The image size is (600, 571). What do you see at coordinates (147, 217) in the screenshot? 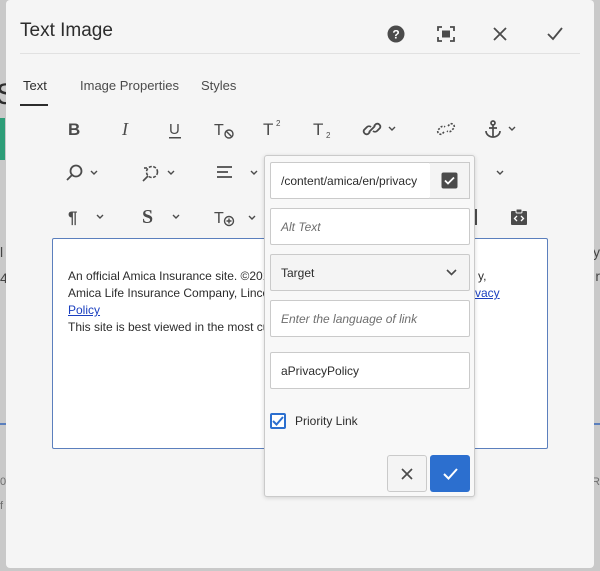
I see `svg-text: S` at bounding box center [147, 217].